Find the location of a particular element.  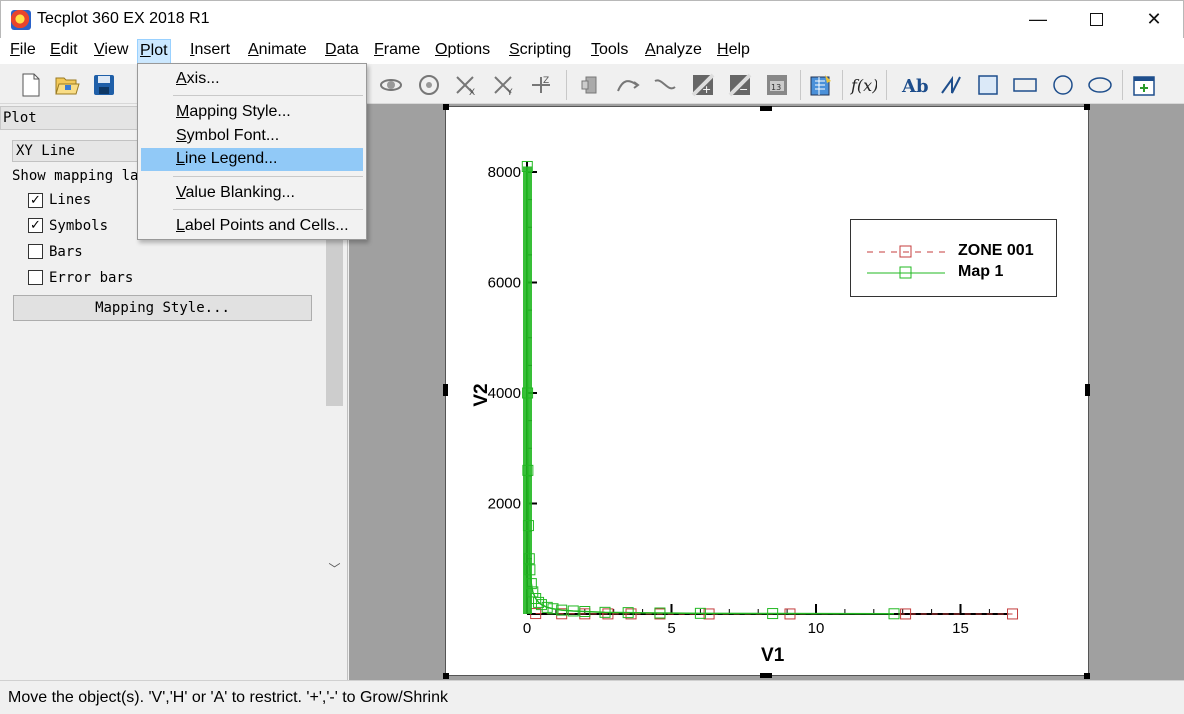

menu-help: Help is located at coordinates (733, 50).